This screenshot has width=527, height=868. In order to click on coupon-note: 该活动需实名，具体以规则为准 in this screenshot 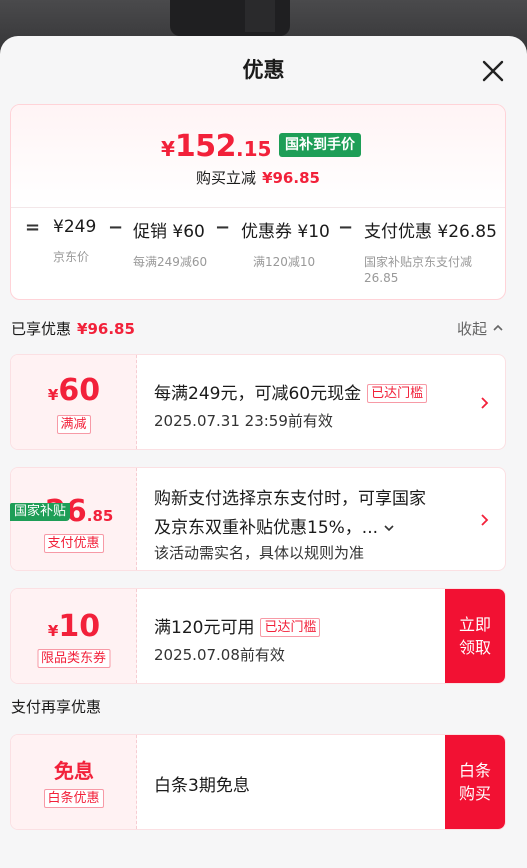, I will do `click(259, 553)`.